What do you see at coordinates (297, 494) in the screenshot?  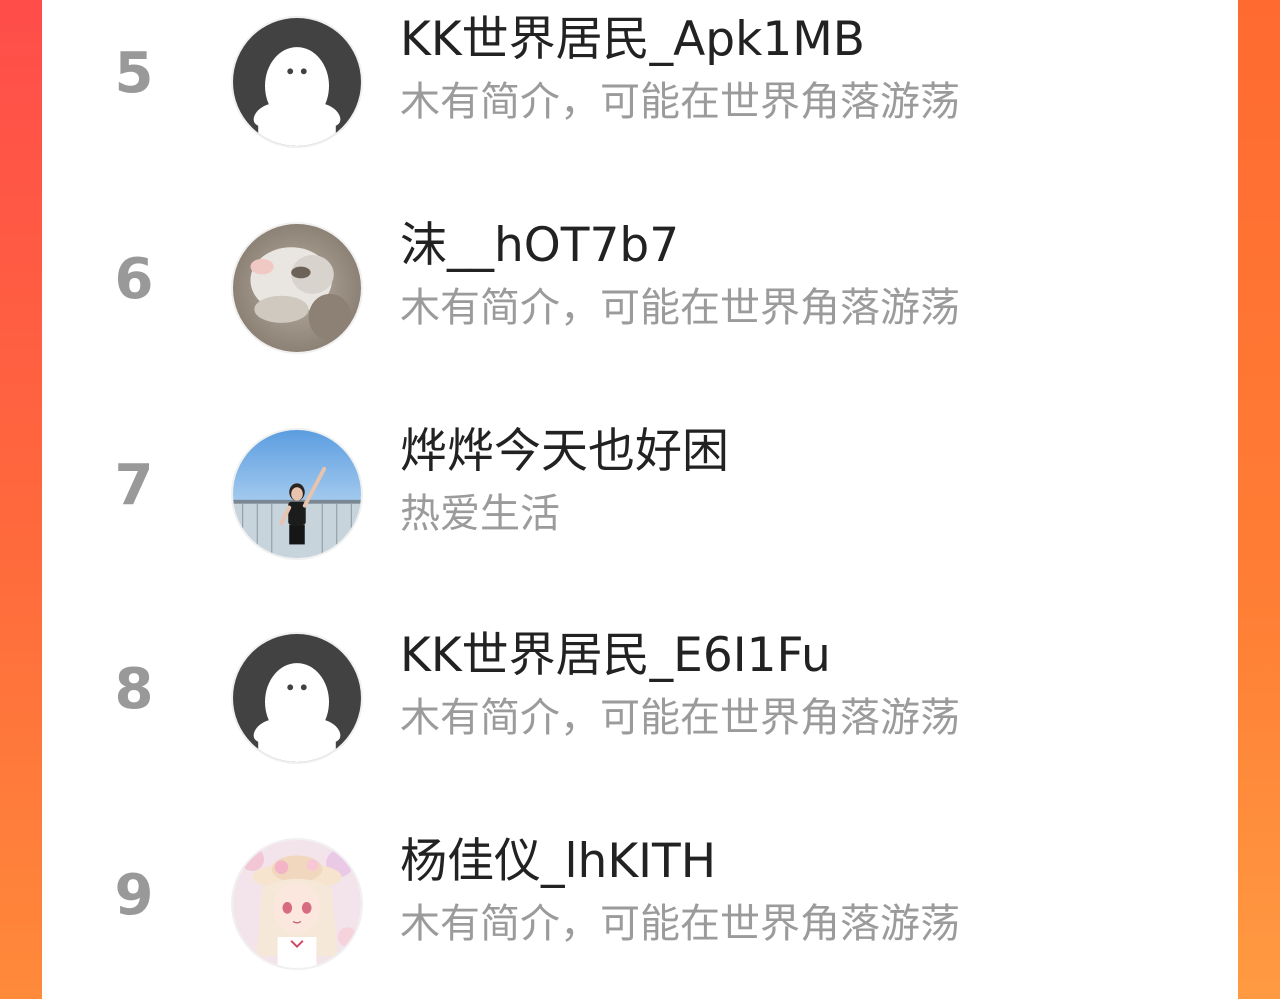 I see `girl-photo-avatar` at bounding box center [297, 494].